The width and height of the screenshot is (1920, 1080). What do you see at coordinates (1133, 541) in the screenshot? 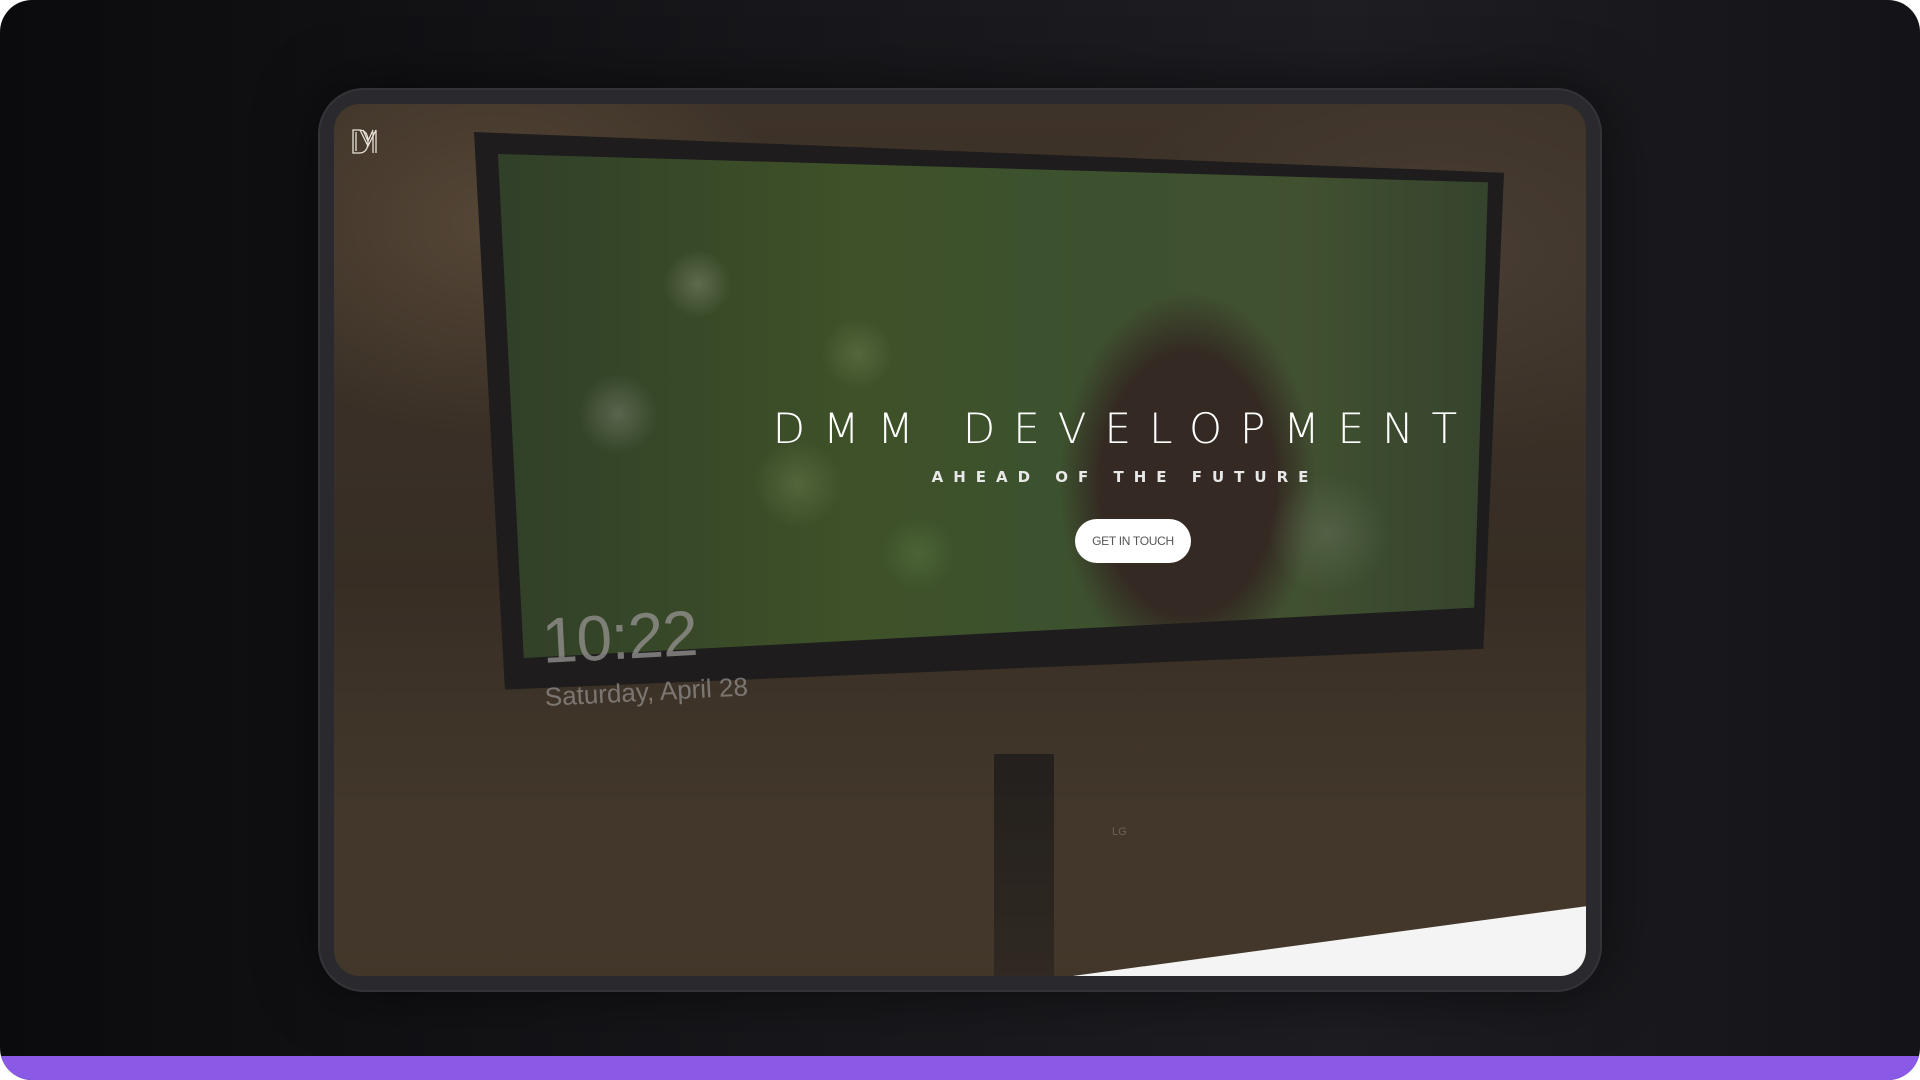
I see `get-in-touch-button: GET IN TOUCH` at bounding box center [1133, 541].